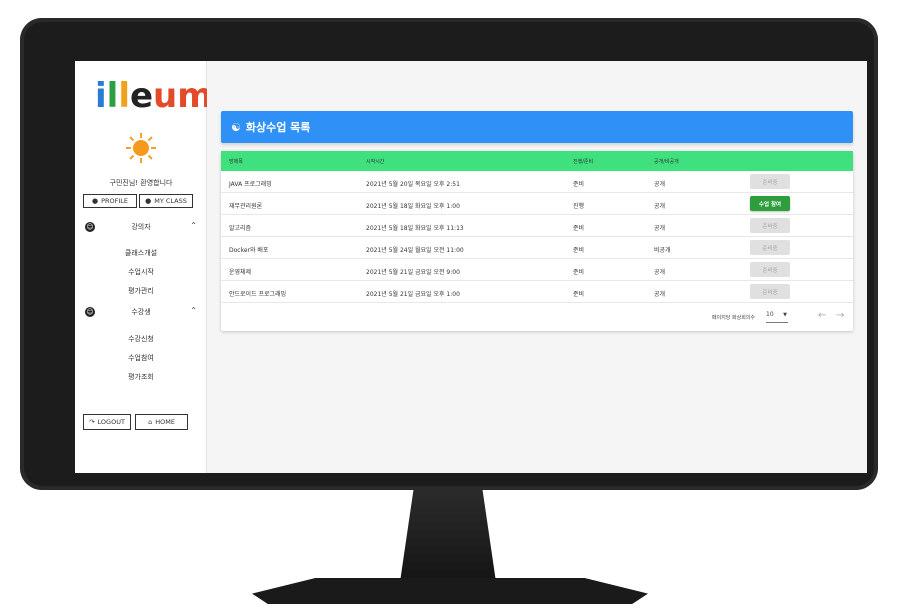  What do you see at coordinates (161, 422) in the screenshot?
I see `home-button: ⌂ HOME` at bounding box center [161, 422].